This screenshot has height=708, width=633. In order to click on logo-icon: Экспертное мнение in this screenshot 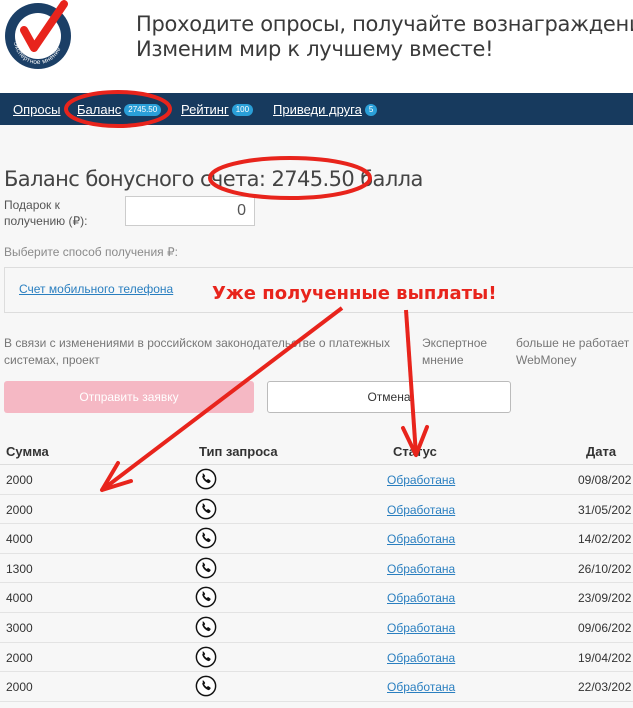, I will do `click(37, 35)`.